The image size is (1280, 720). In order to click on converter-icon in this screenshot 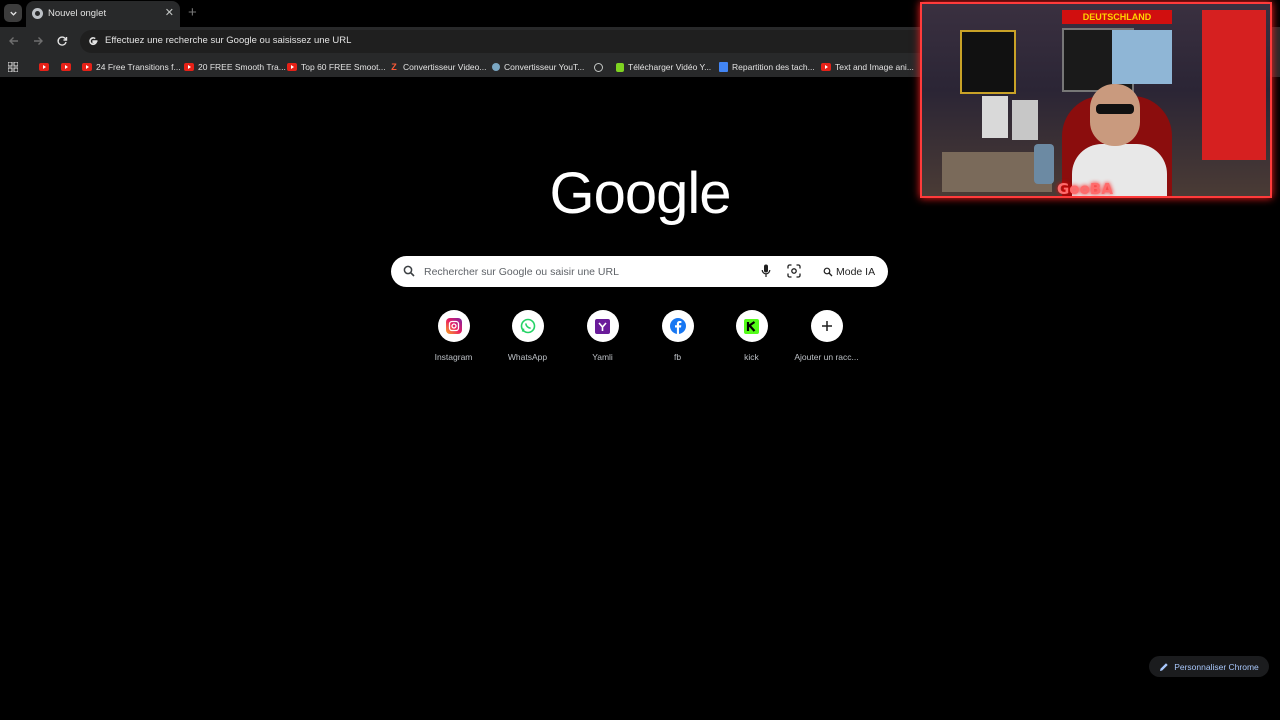, I will do `click(496, 67)`.